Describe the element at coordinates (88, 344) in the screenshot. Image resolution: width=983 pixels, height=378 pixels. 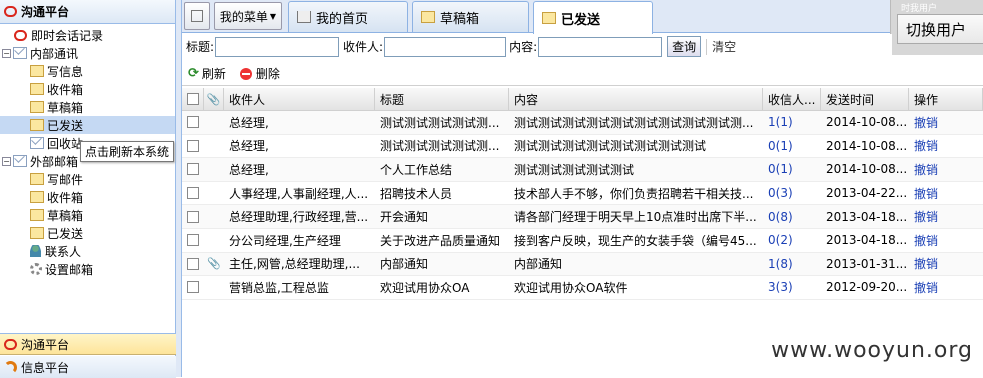
I see `panel-communication: 沟通平台` at that location.